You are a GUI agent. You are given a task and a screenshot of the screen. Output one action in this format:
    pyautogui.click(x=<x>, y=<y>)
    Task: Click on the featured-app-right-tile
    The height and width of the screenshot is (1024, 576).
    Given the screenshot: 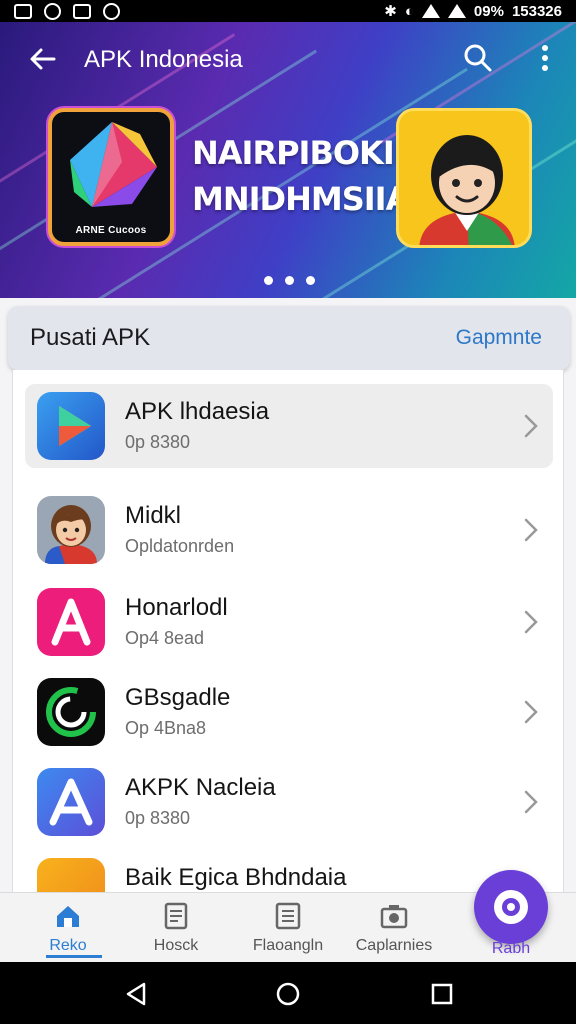 What is the action you would take?
    pyautogui.click(x=464, y=178)
    